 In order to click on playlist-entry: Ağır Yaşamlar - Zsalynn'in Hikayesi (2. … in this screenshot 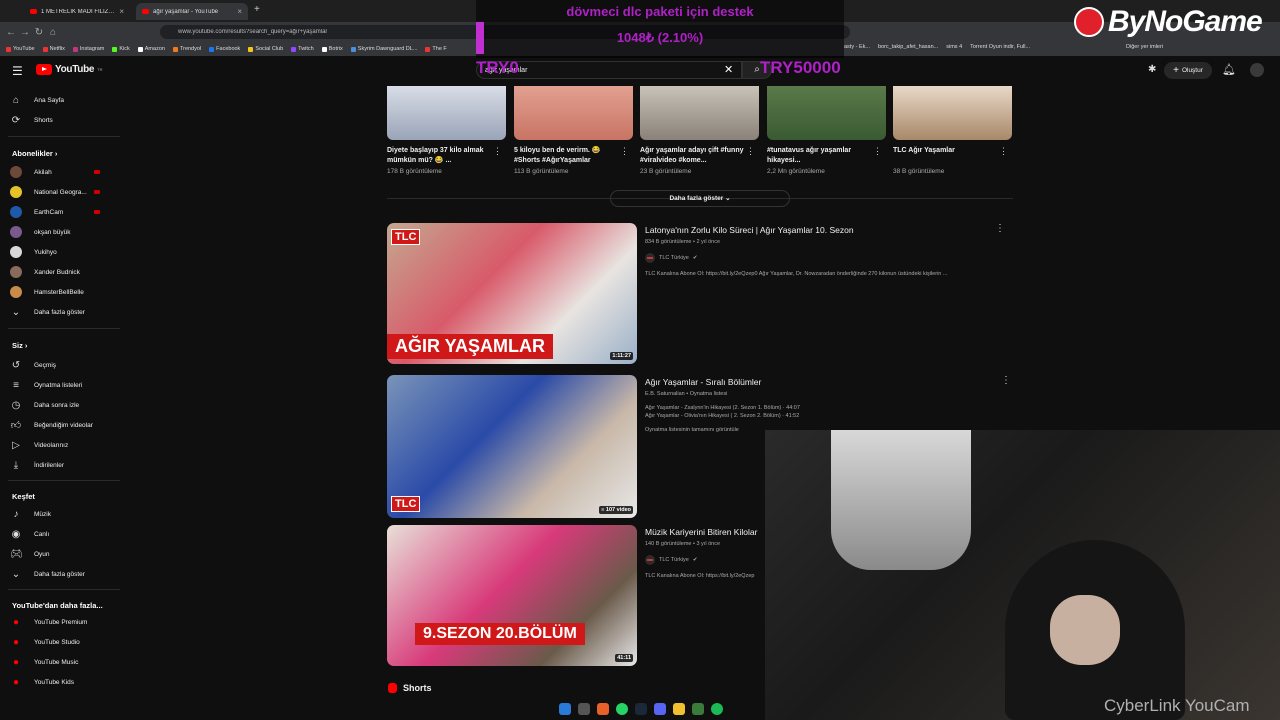, I will do `click(825, 408)`.